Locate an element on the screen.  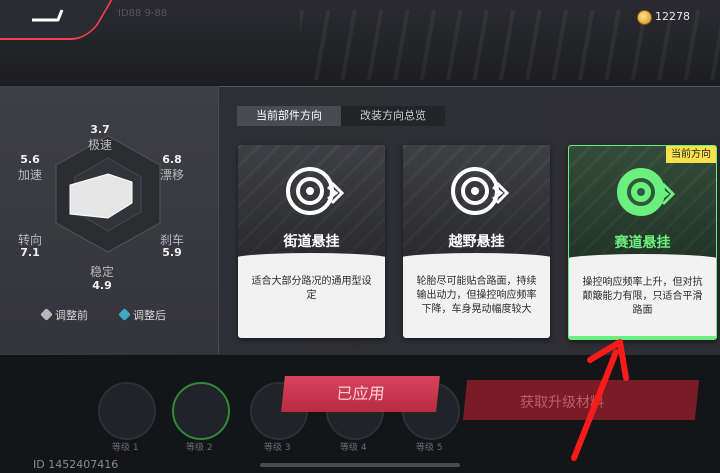
current-direction-badge: 当前方向 is located at coordinates (691, 154).